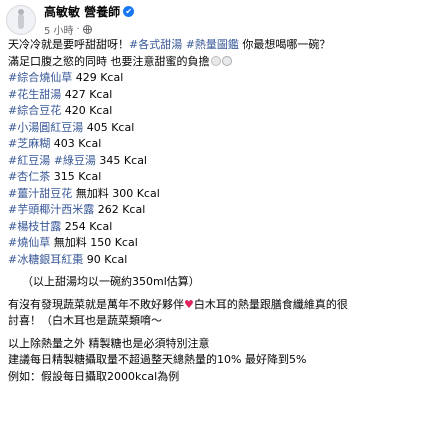 Image resolution: width=448 pixels, height=434 pixels. I want to click on hashtag-link: #綜合燒仙草, so click(40, 77).